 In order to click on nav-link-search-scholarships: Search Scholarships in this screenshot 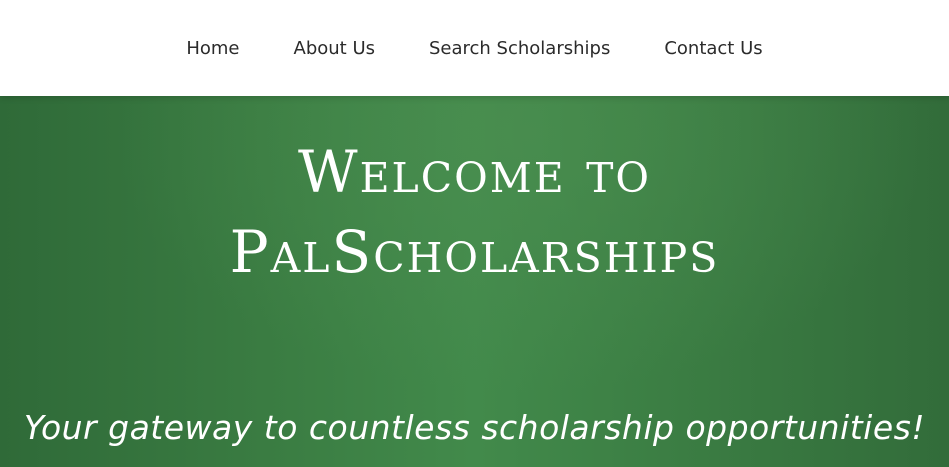, I will do `click(519, 48)`.